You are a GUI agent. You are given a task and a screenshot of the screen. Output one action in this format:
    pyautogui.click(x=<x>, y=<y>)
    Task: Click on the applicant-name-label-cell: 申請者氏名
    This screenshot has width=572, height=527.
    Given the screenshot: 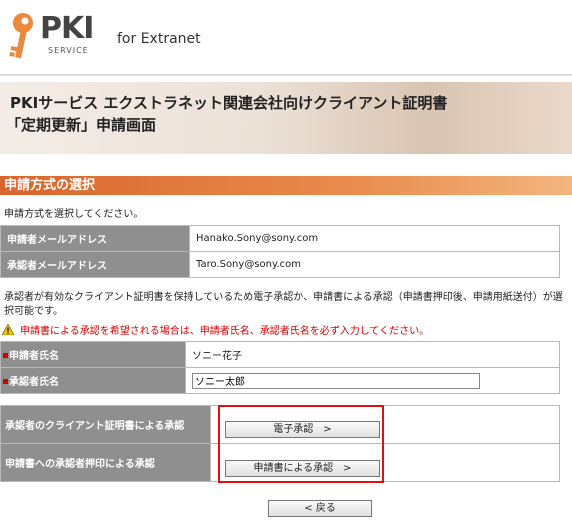 What is the action you would take?
    pyautogui.click(x=93, y=354)
    